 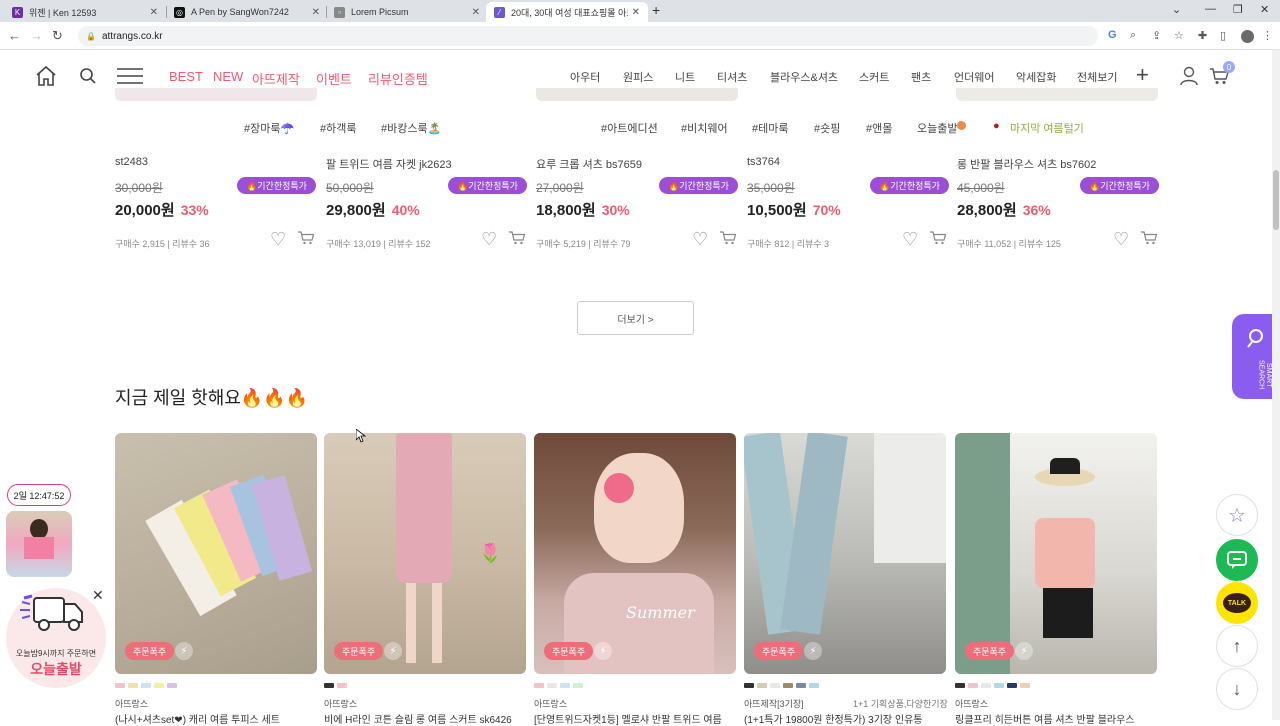 What do you see at coordinates (1047, 128) in the screenshot?
I see `hashtag-link: 마지막 여름털기` at bounding box center [1047, 128].